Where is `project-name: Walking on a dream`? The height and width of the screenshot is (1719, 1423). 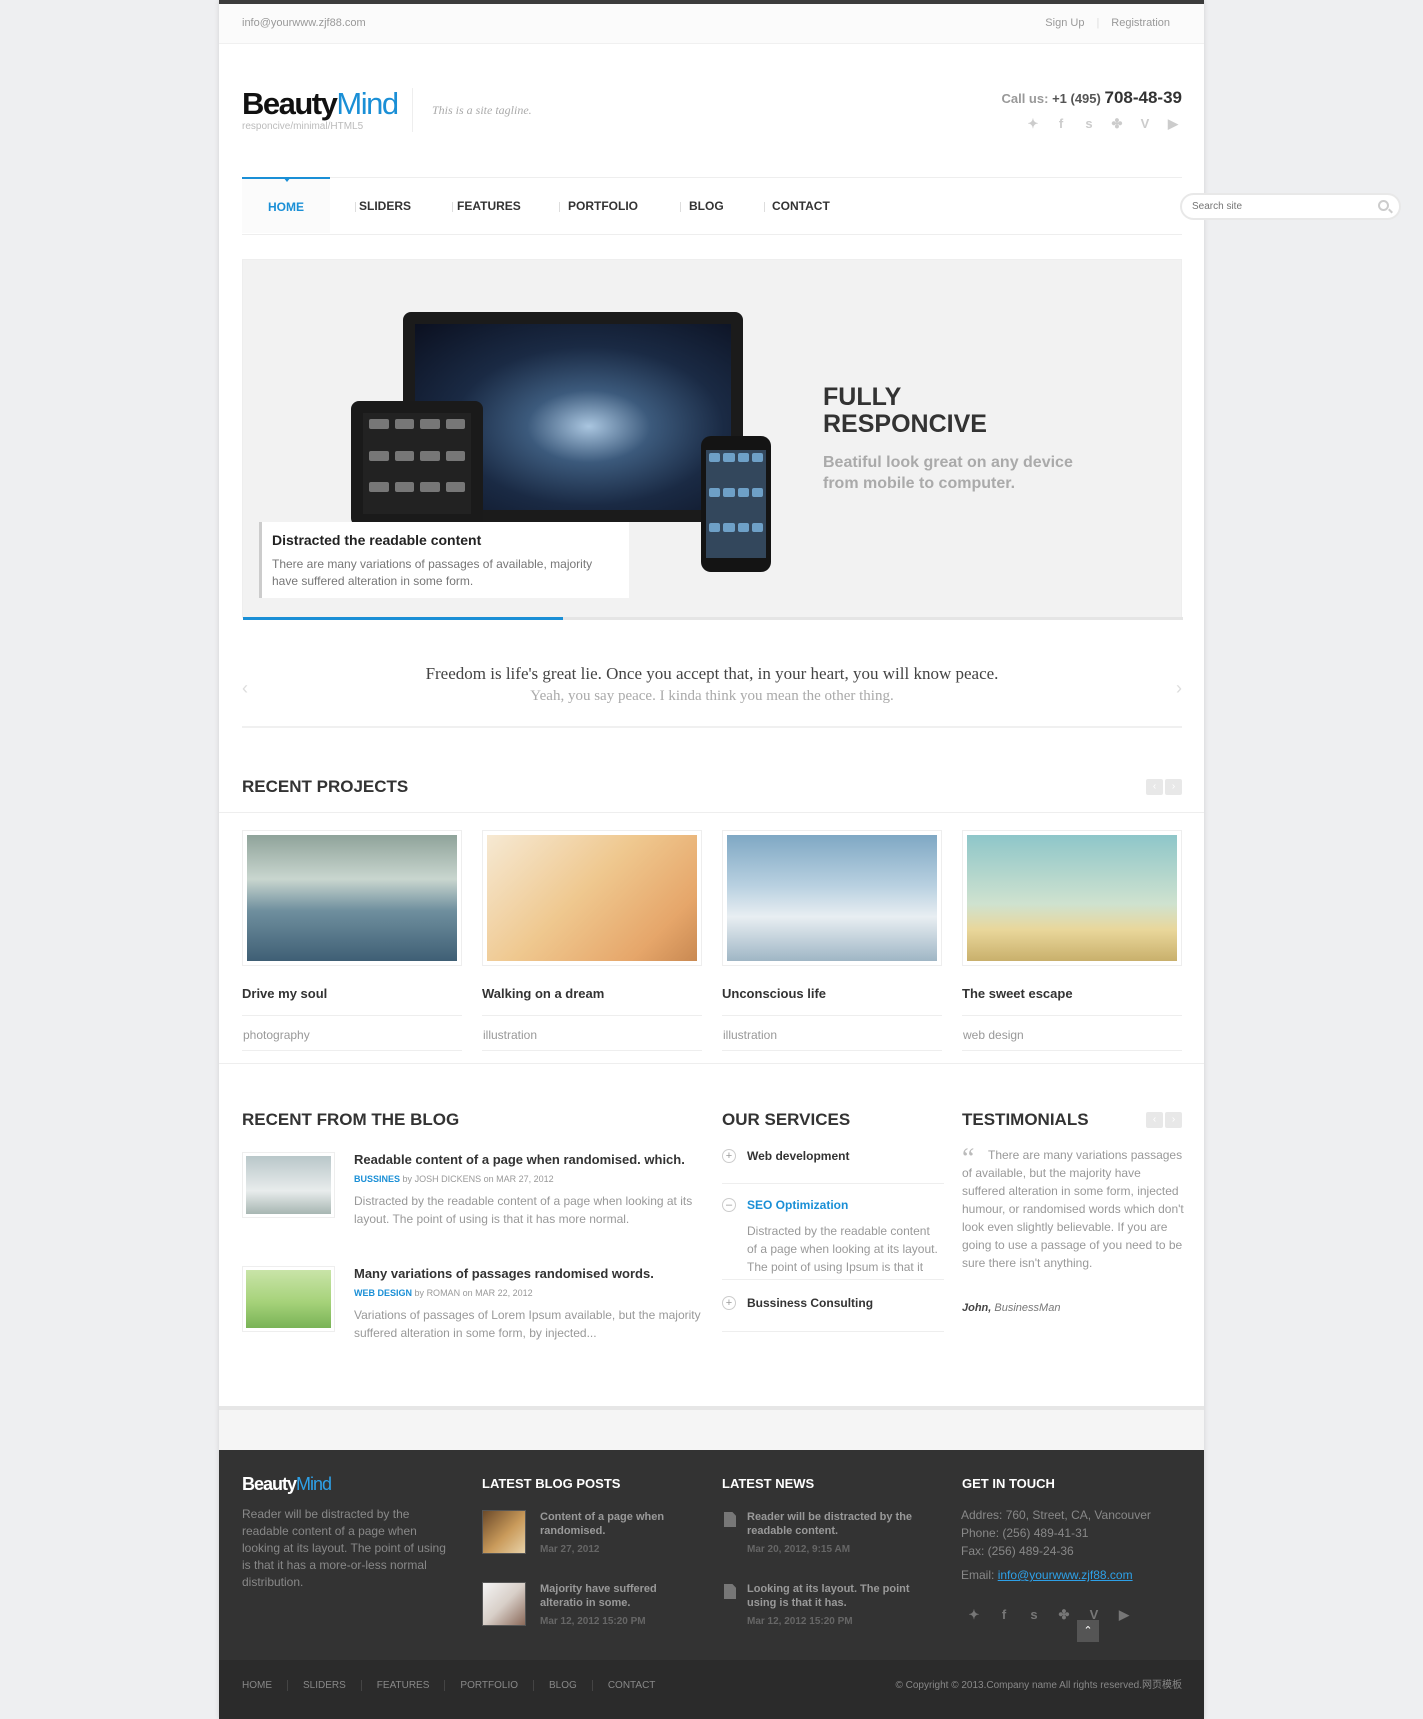
project-name: Walking on a dream is located at coordinates (592, 1001).